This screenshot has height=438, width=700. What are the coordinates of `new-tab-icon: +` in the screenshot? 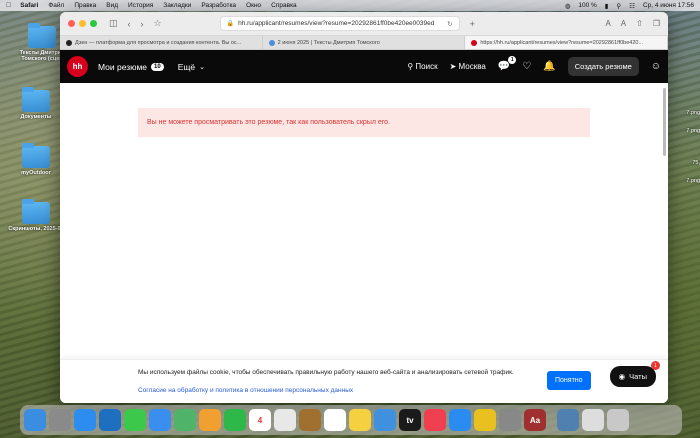 It's located at (472, 24).